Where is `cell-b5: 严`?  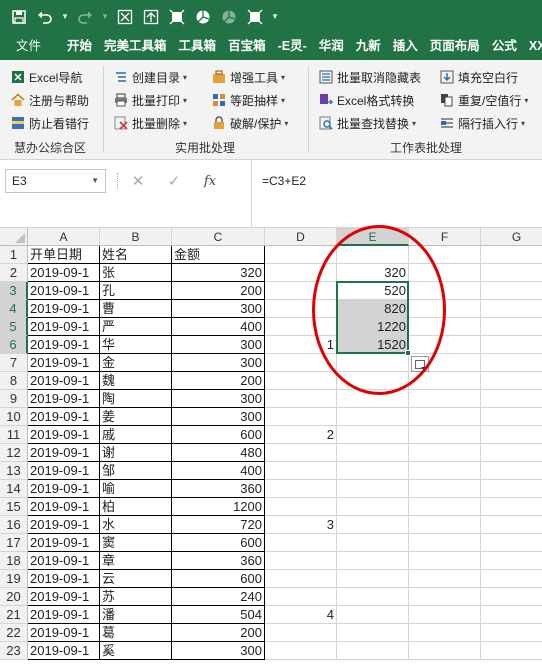
cell-b5: 严 is located at coordinates (136, 327).